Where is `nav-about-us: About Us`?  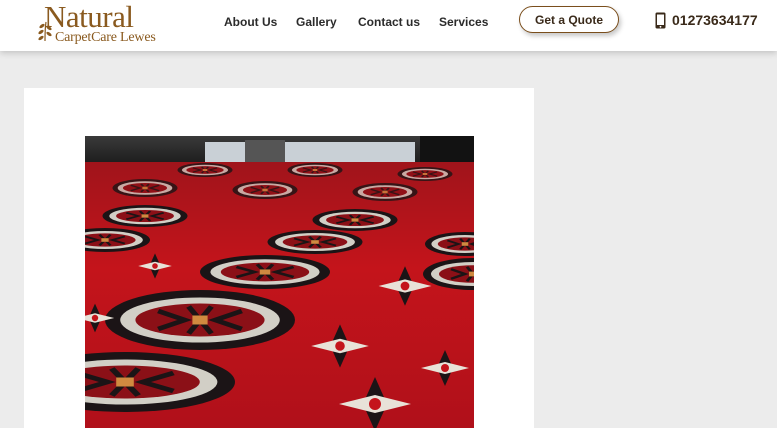
nav-about-us: About Us is located at coordinates (250, 22).